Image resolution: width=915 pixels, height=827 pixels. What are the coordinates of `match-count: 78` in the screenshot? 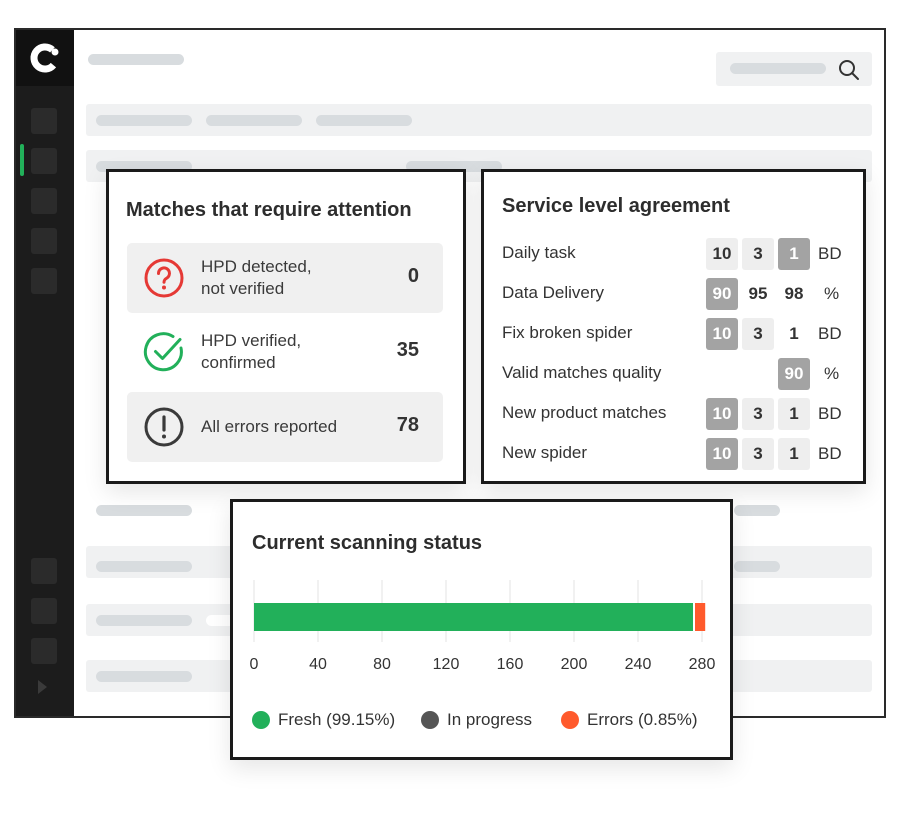 It's located at (407, 425).